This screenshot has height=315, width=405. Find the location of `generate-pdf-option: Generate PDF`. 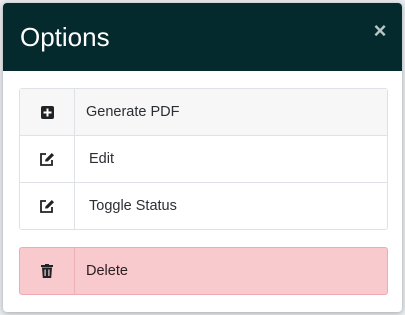

generate-pdf-option: Generate PDF is located at coordinates (203, 112).